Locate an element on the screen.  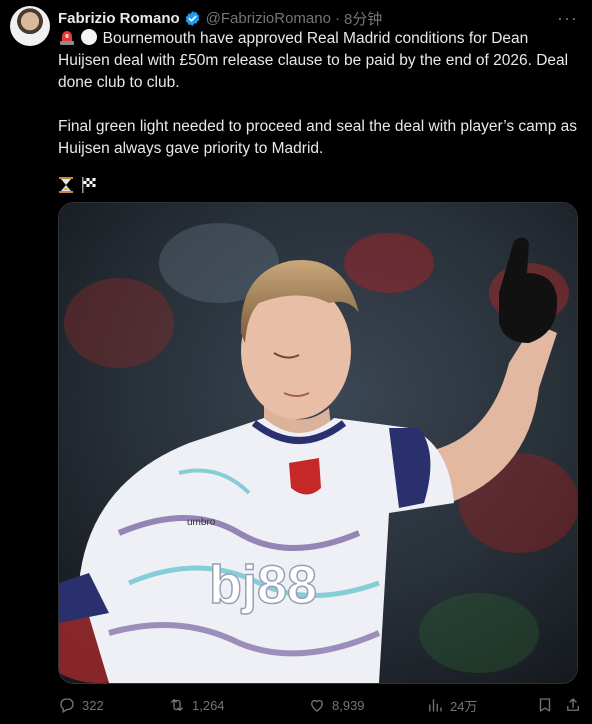
views-button: 24万 is located at coordinates (481, 705).